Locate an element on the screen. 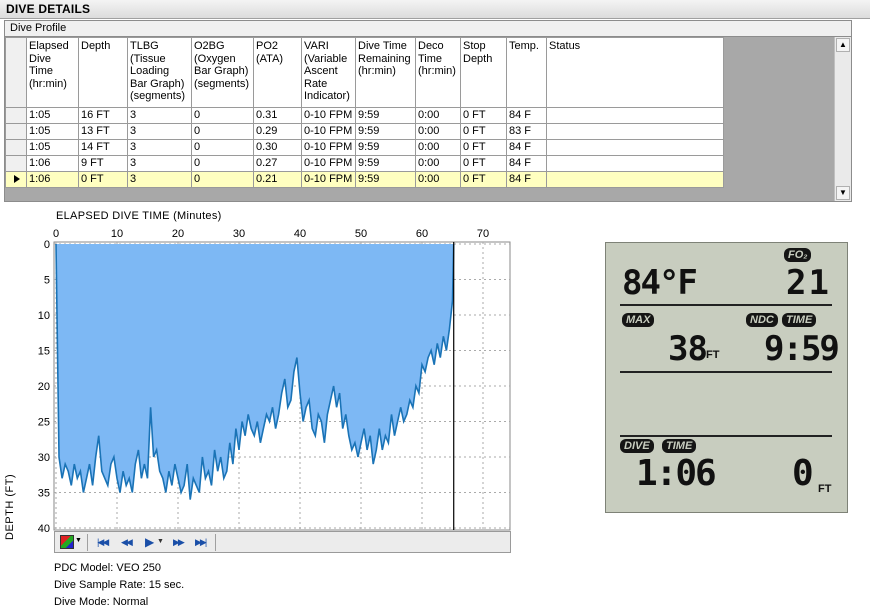 This screenshot has width=870, height=615. play-icon: ▶ is located at coordinates (149, 542).